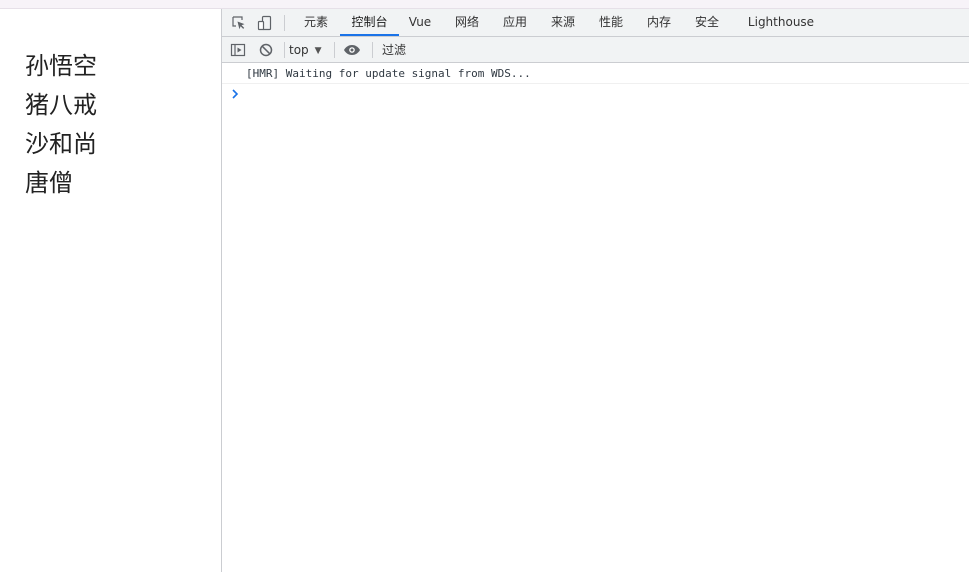 This screenshot has width=969, height=572. Describe the element at coordinates (61, 105) in the screenshot. I see `list-item: 猪八戒` at that location.